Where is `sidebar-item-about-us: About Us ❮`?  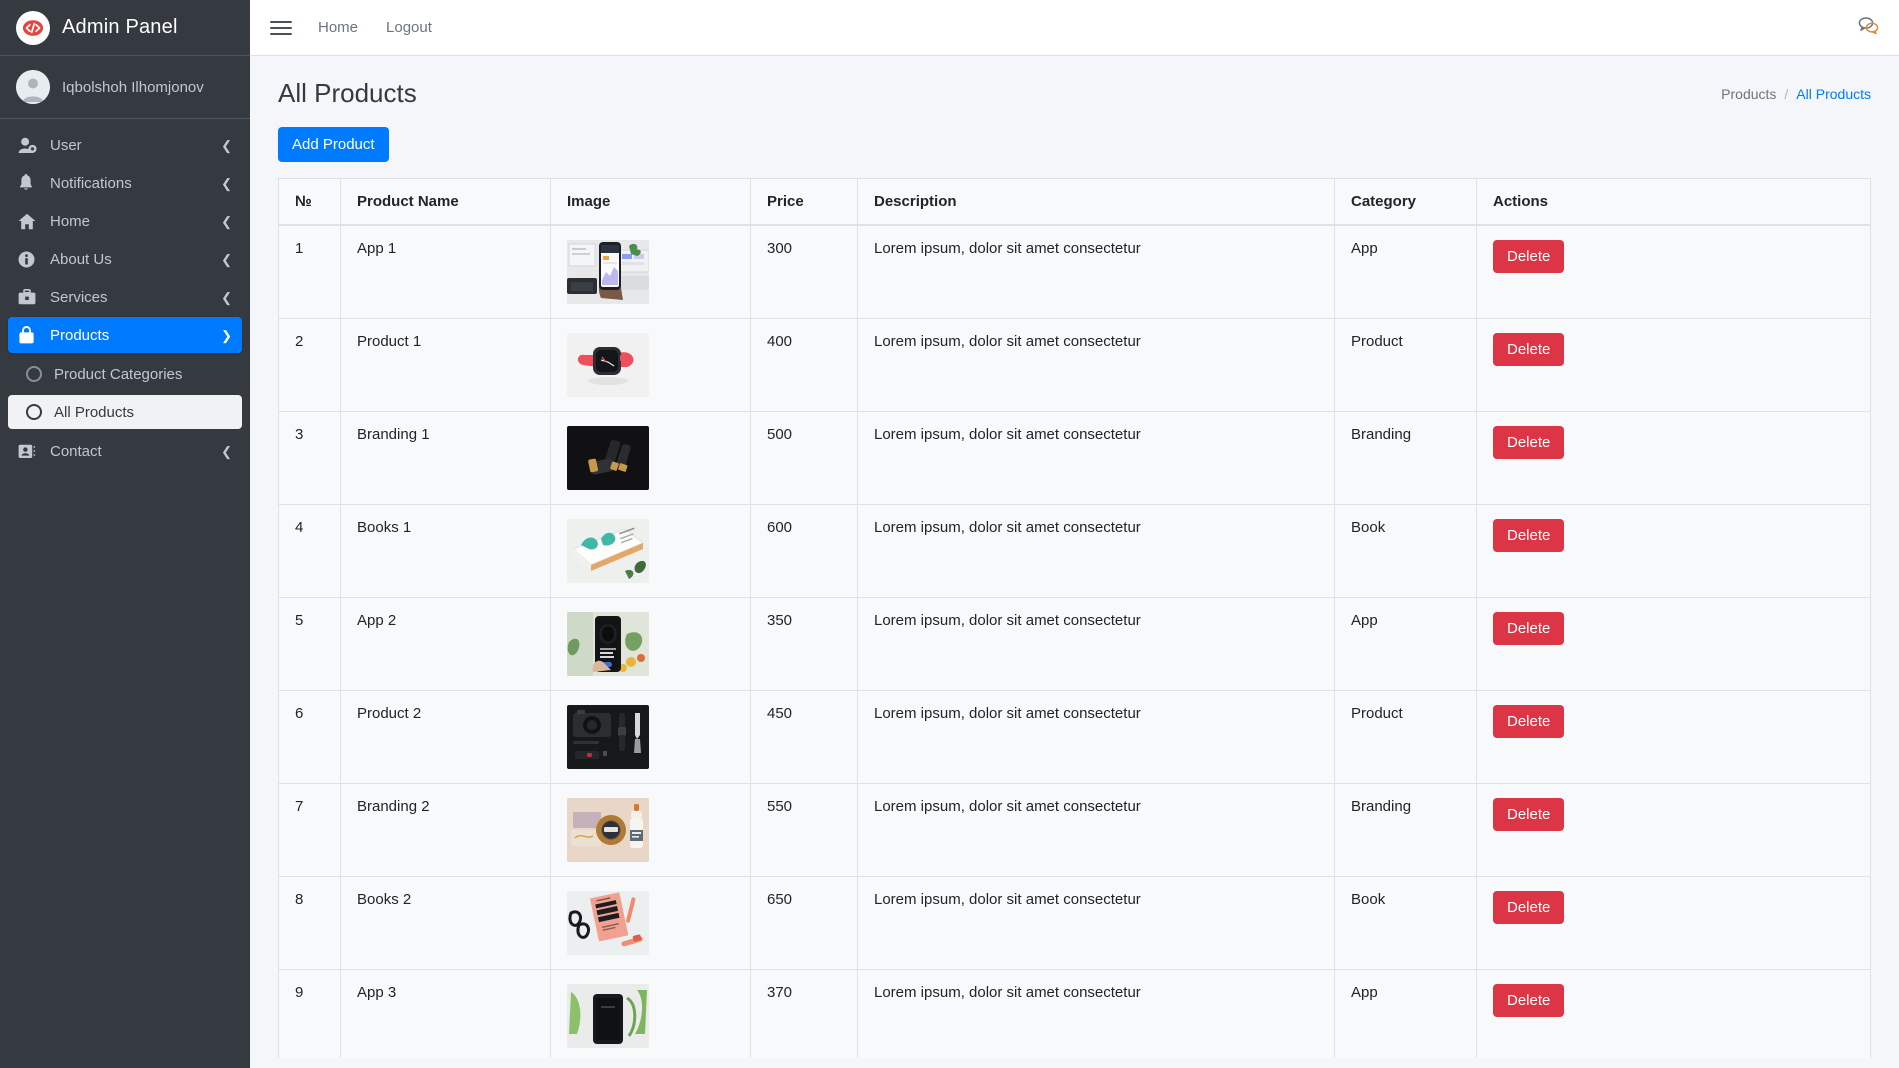 sidebar-item-about-us: About Us ❮ is located at coordinates (125, 259).